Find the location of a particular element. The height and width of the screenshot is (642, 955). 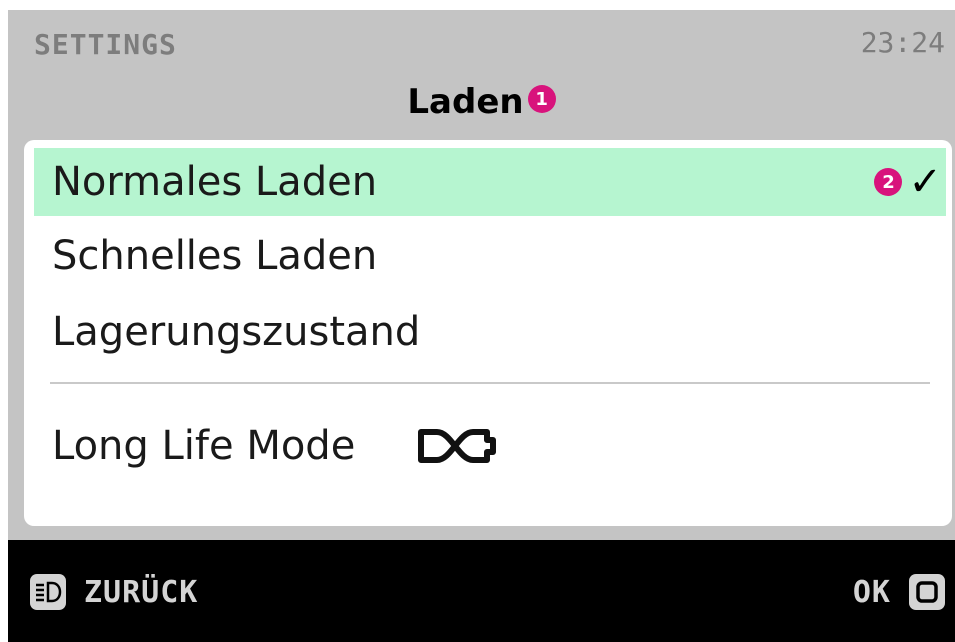

callout-badge-2: 2 is located at coordinates (888, 182).